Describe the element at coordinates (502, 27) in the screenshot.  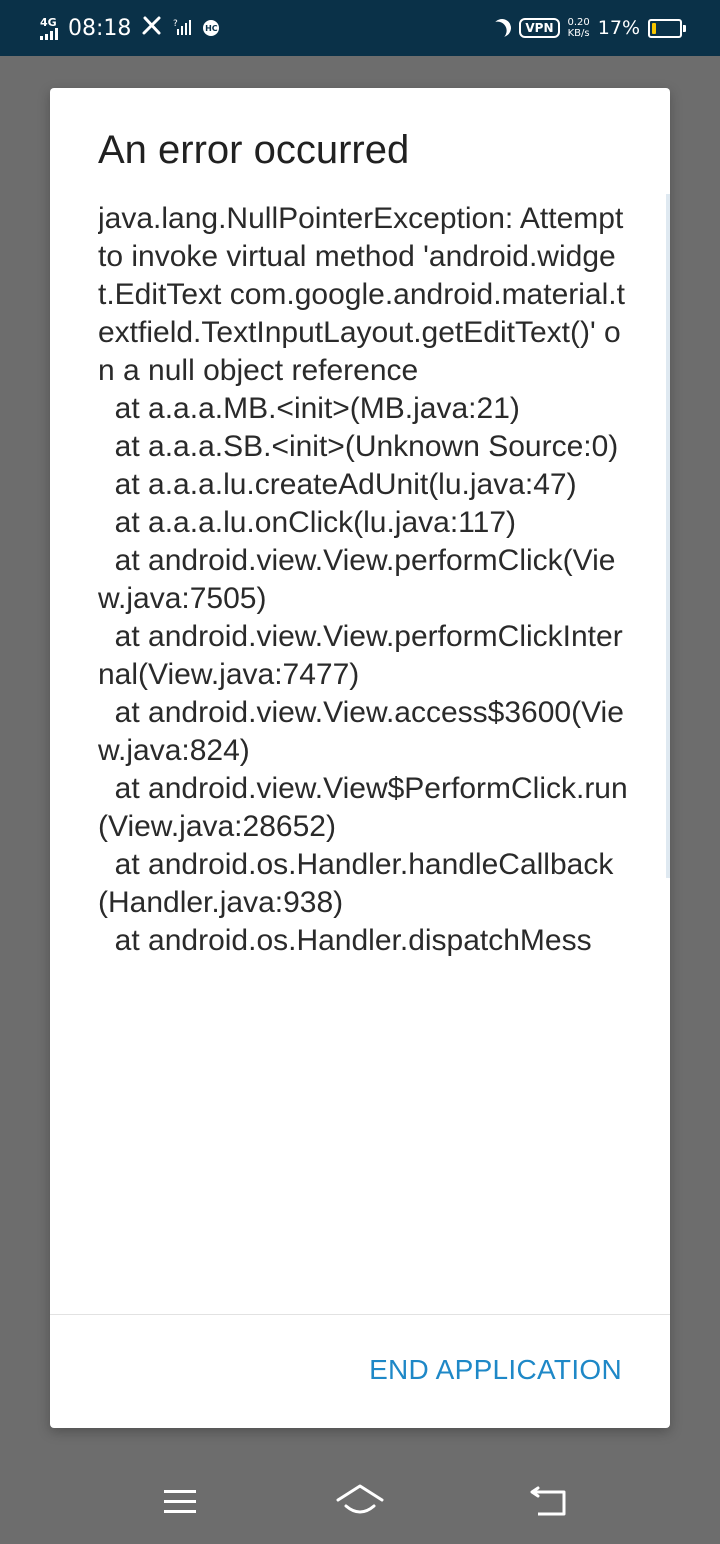
I see `moon-icon` at that location.